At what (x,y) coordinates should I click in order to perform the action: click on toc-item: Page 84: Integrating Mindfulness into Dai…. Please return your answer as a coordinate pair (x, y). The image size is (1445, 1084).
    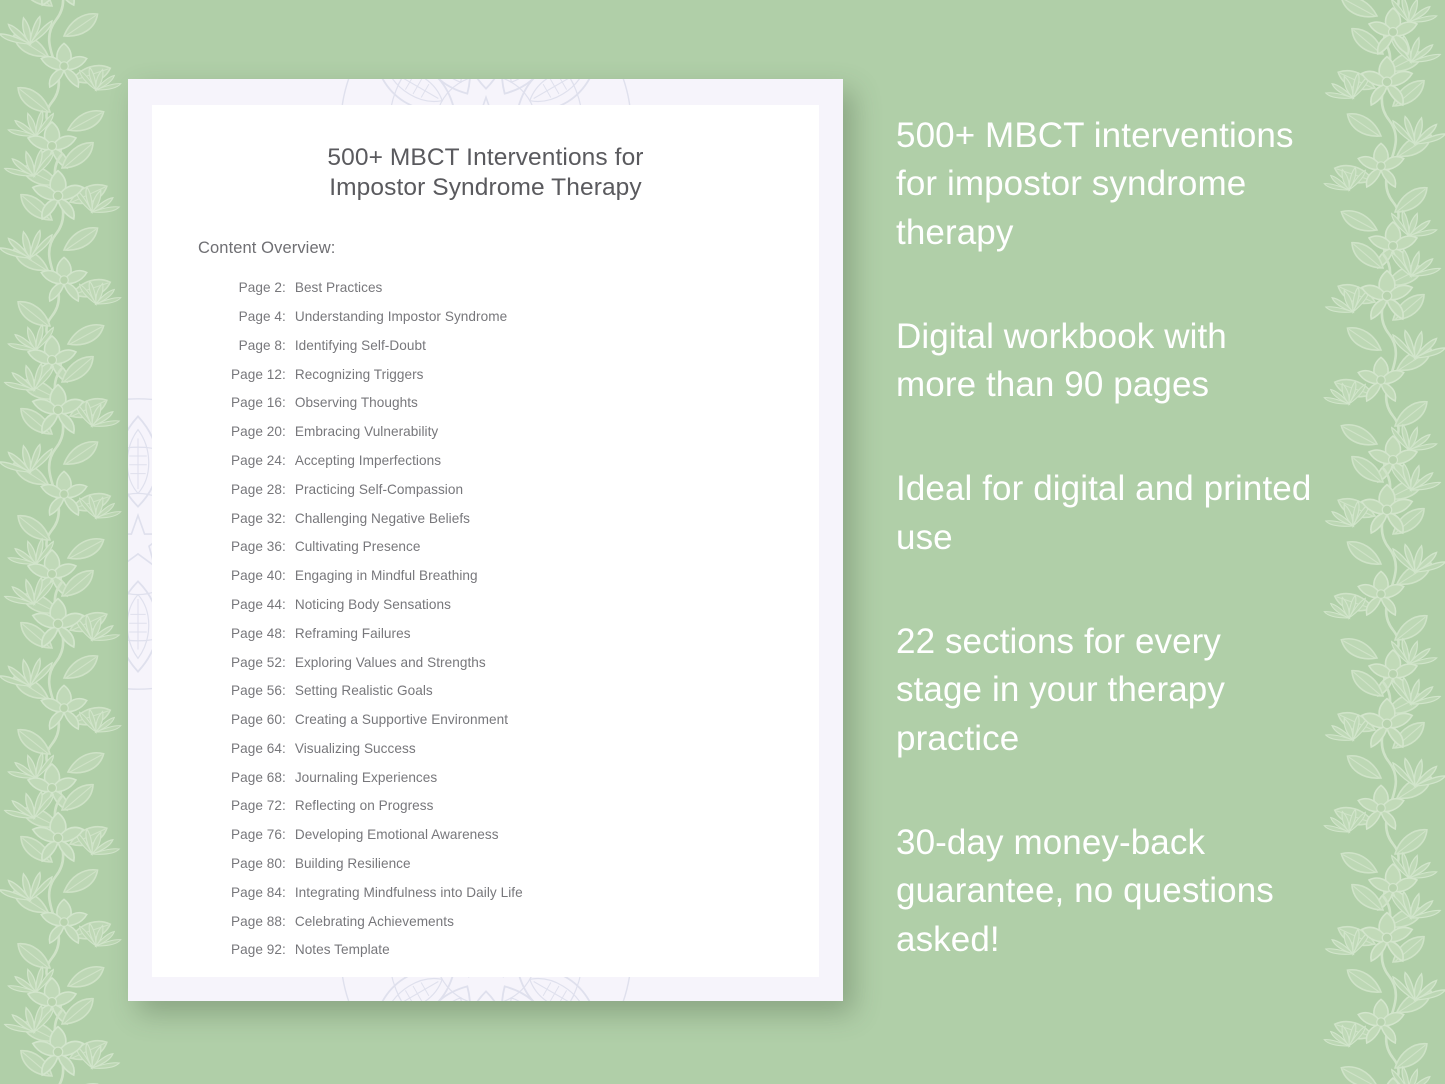
    Looking at the image, I should click on (519, 892).